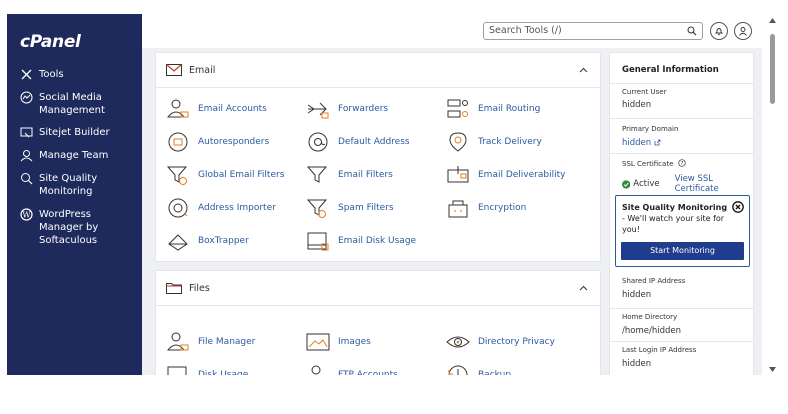 The image size is (788, 414). I want to click on tool-label: Email Deliverability, so click(522, 175).